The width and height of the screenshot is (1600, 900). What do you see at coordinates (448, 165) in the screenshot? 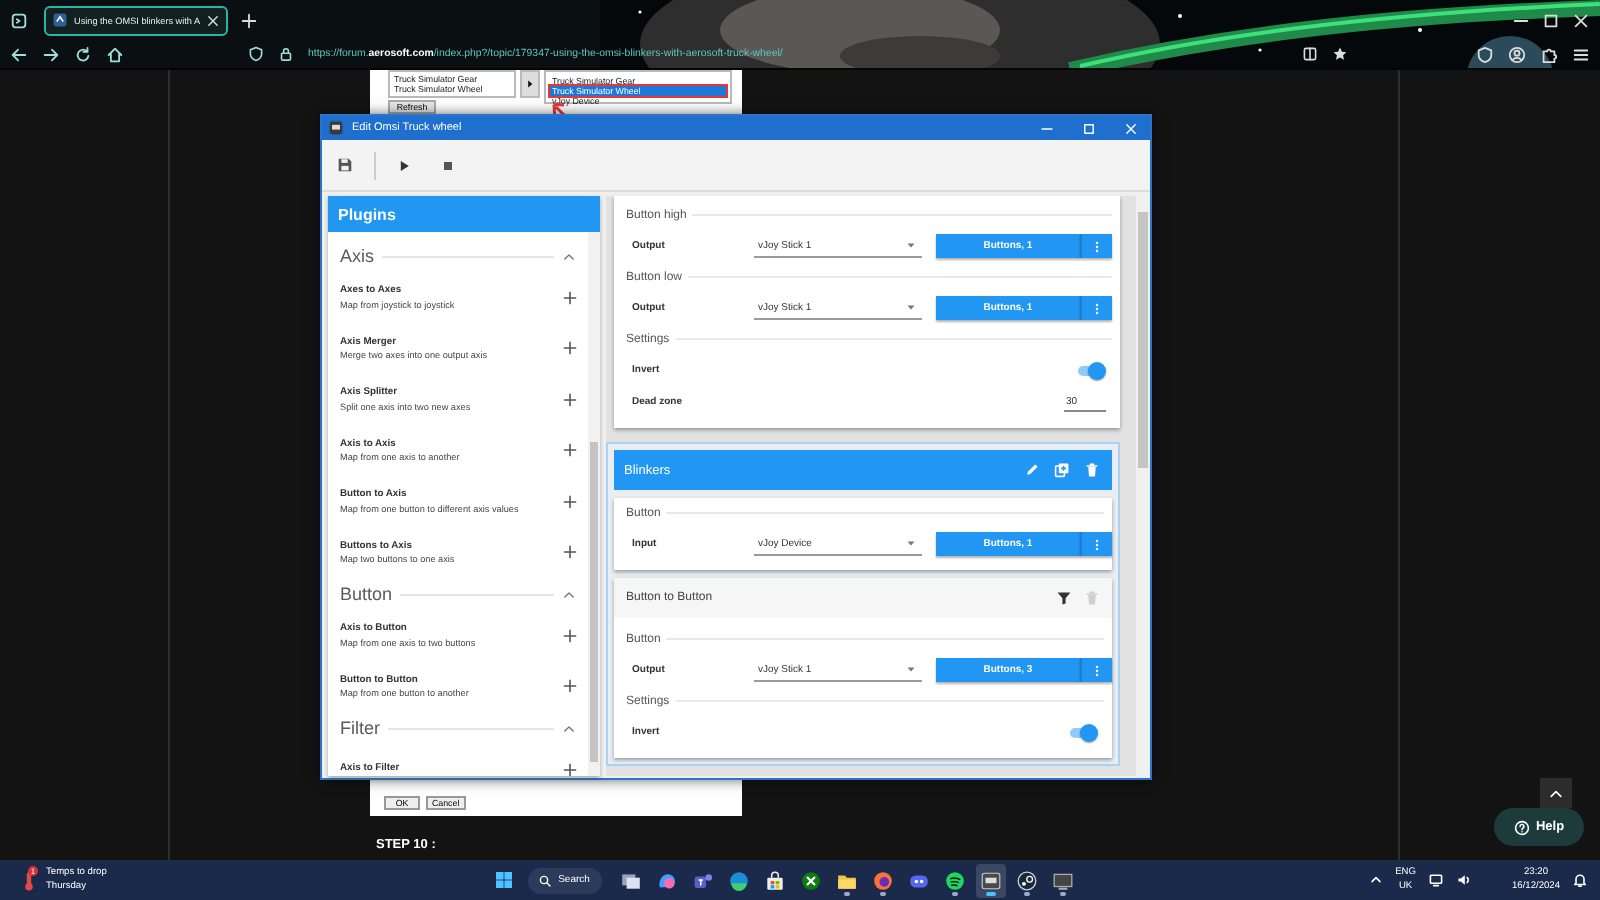
I see `stop-icon` at bounding box center [448, 165].